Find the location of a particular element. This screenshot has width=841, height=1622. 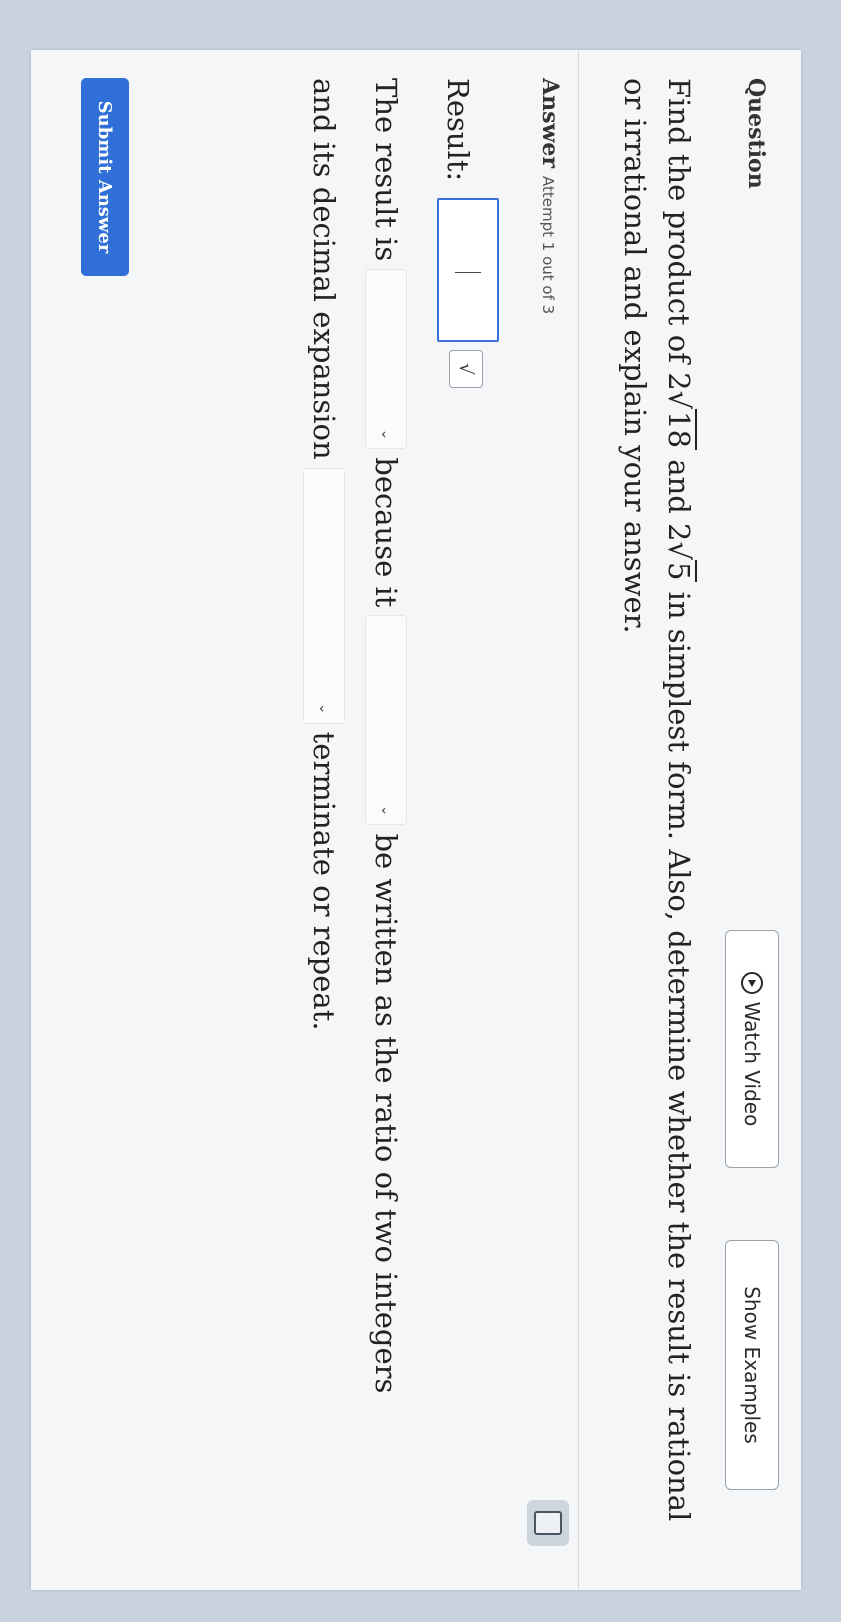

result-input is located at coordinates (468, 270).